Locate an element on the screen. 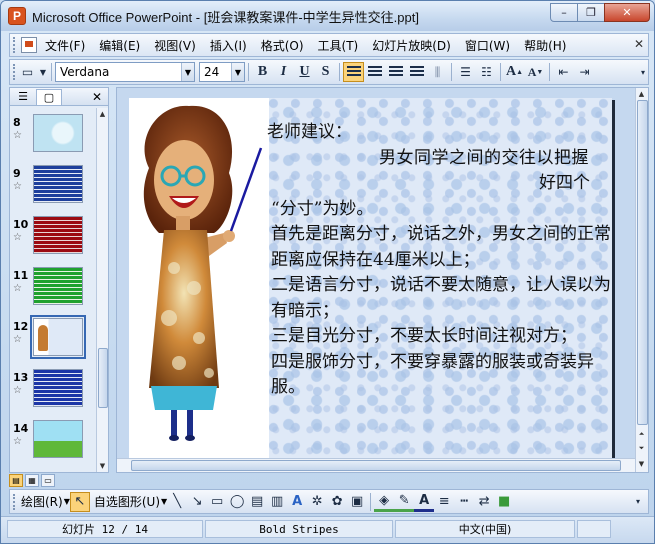 The image size is (655, 544). normal-view-icon: ▤ is located at coordinates (16, 480).